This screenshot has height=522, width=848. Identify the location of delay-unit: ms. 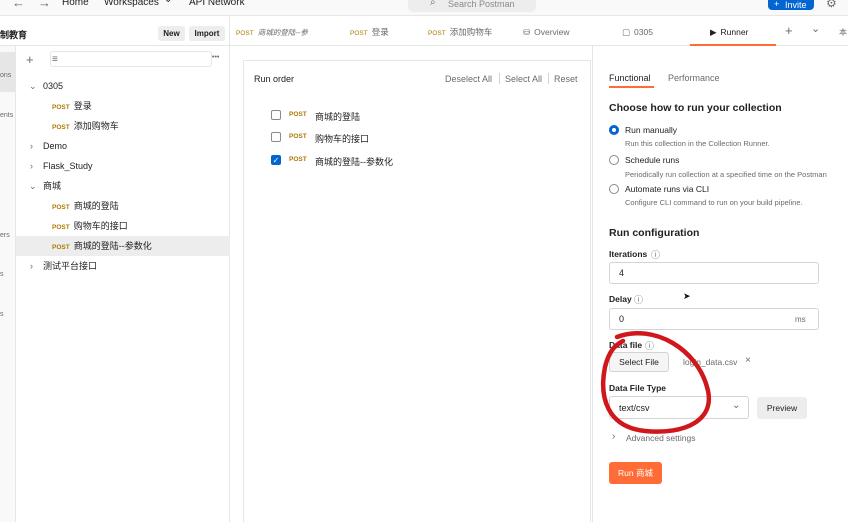
(800, 319).